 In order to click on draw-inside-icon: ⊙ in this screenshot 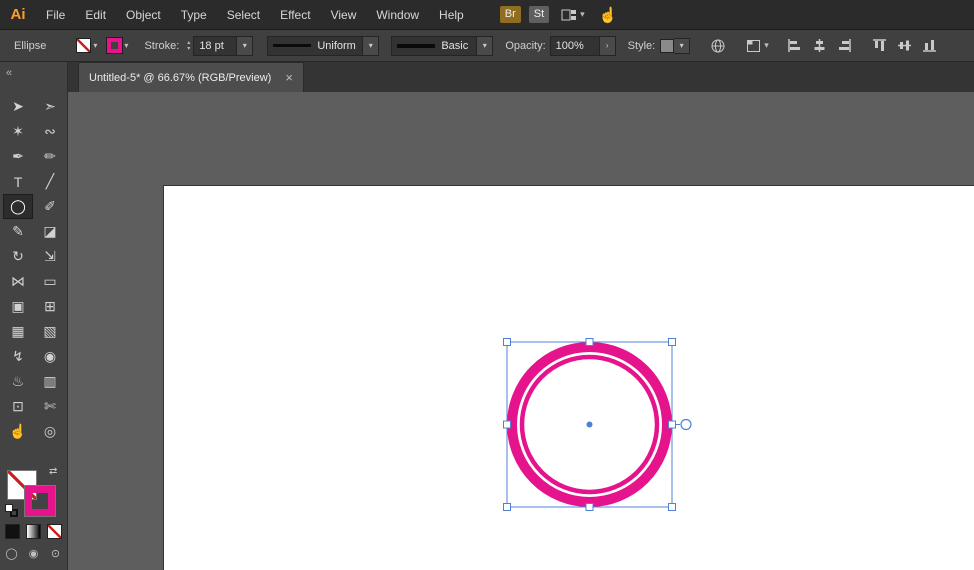, I will do `click(55, 553)`.